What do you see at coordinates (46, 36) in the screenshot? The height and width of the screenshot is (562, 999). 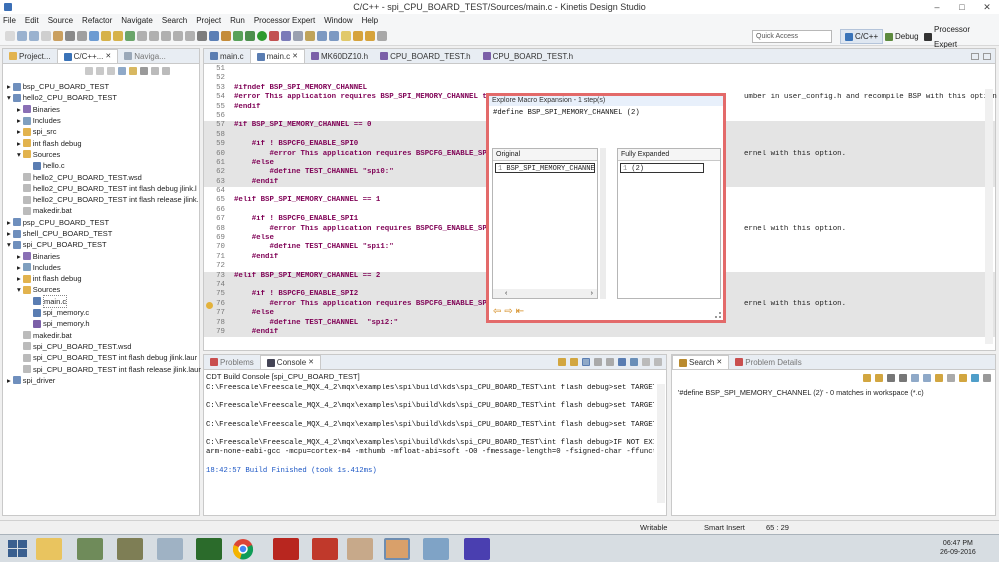 I see `print-icon` at bounding box center [46, 36].